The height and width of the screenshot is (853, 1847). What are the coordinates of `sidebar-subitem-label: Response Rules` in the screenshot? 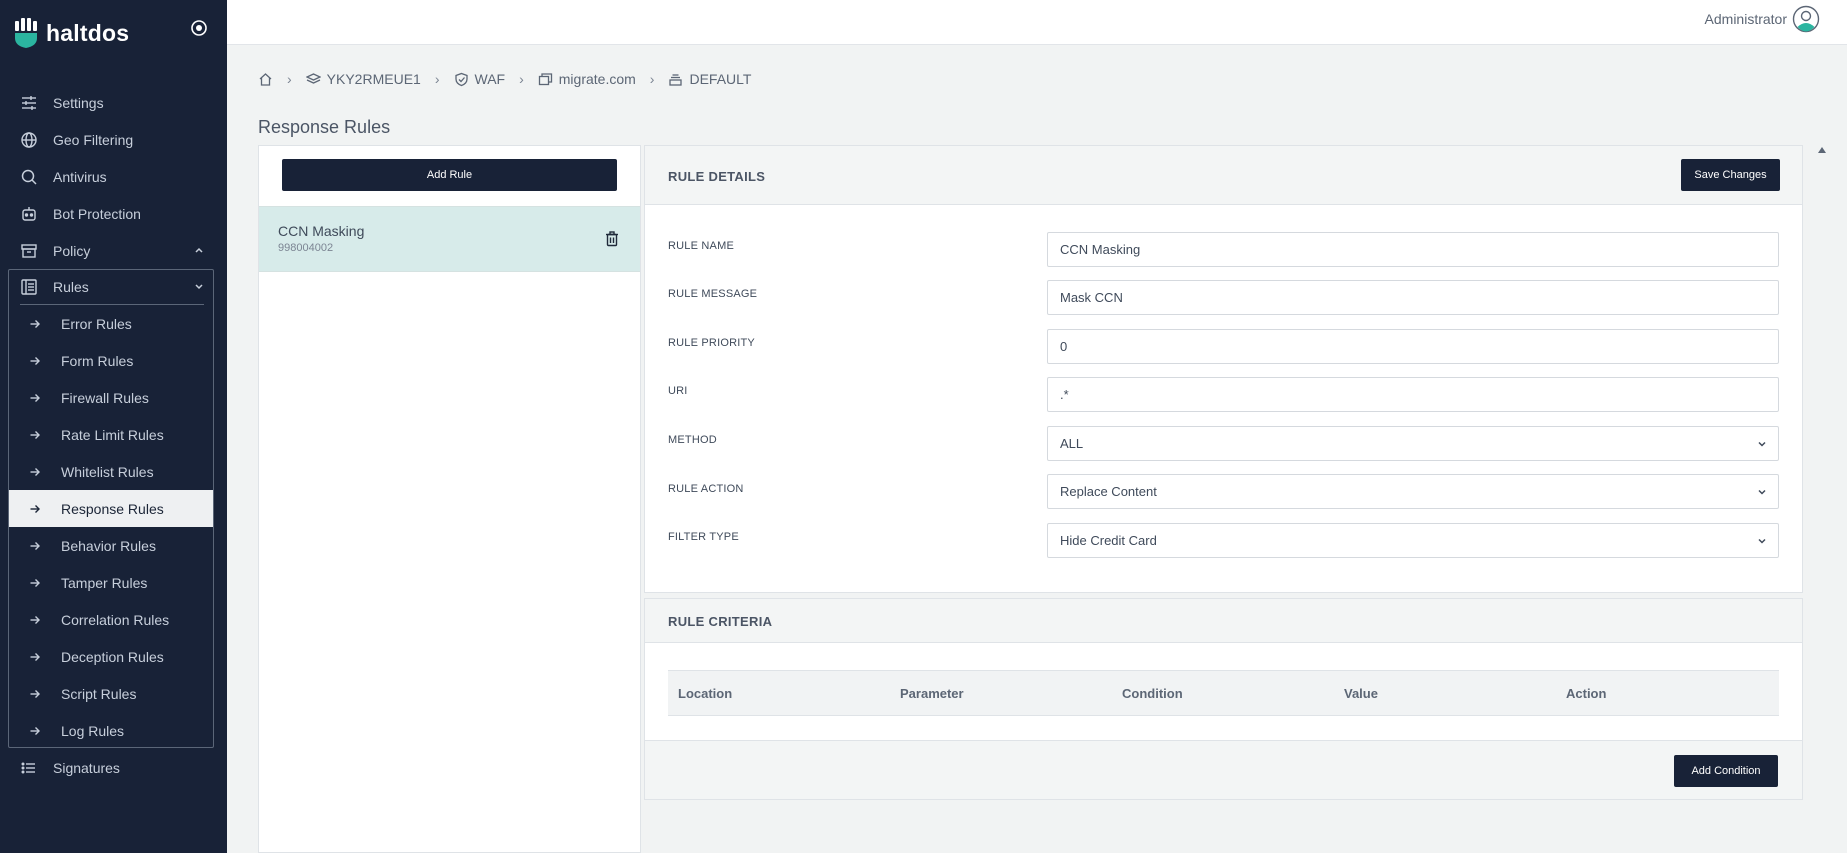 It's located at (112, 508).